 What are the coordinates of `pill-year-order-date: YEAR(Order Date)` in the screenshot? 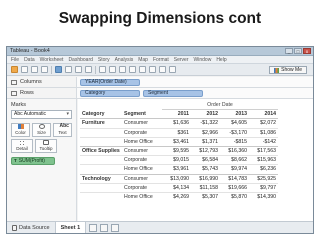 It's located at (110, 82).